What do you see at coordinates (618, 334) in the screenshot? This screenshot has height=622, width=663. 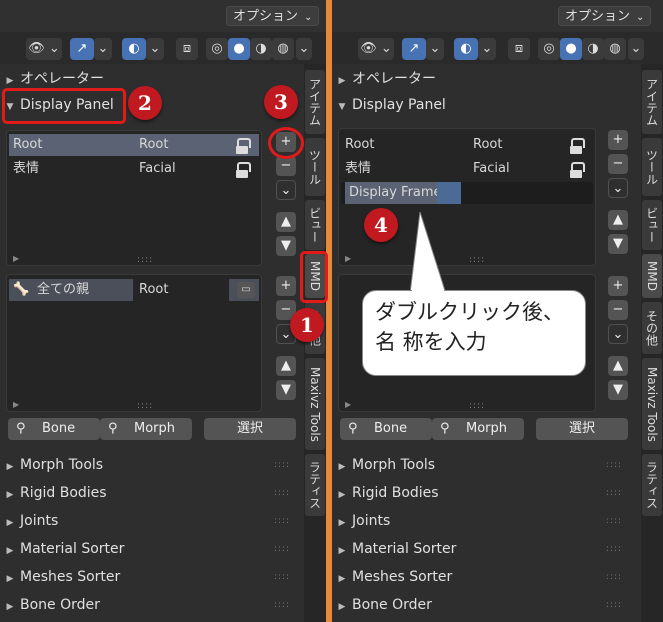 I see `item-menu-chevron-icon: ⌄` at bounding box center [618, 334].